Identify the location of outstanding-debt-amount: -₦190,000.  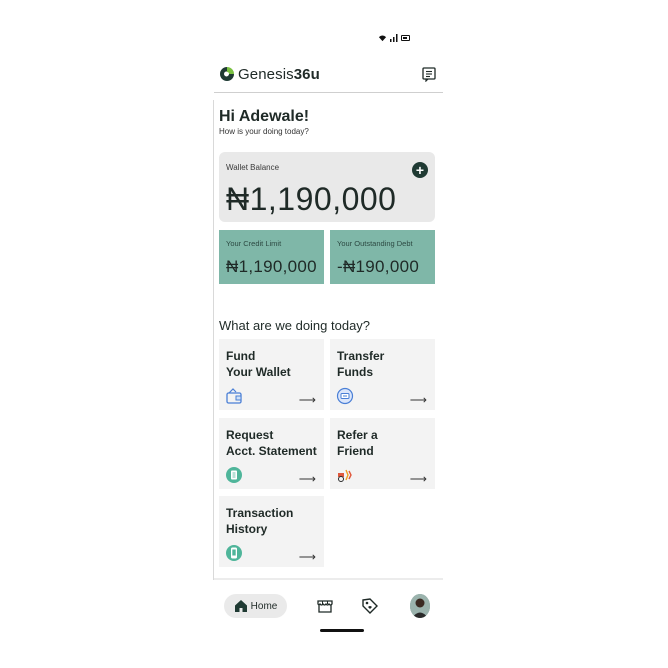
(378, 266).